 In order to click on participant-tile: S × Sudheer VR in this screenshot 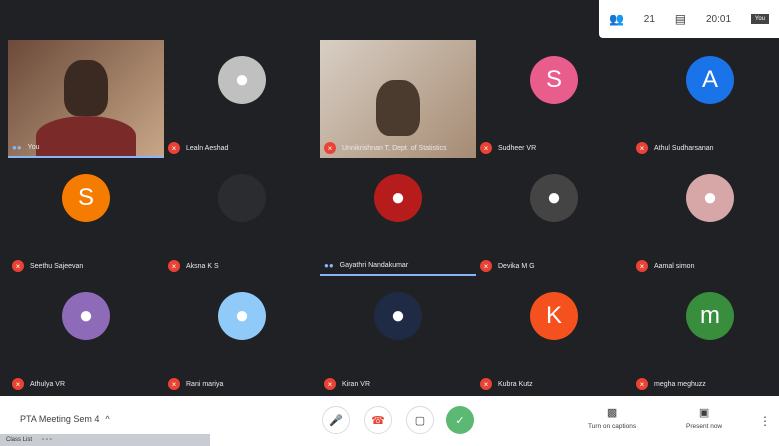, I will do `click(554, 99)`.